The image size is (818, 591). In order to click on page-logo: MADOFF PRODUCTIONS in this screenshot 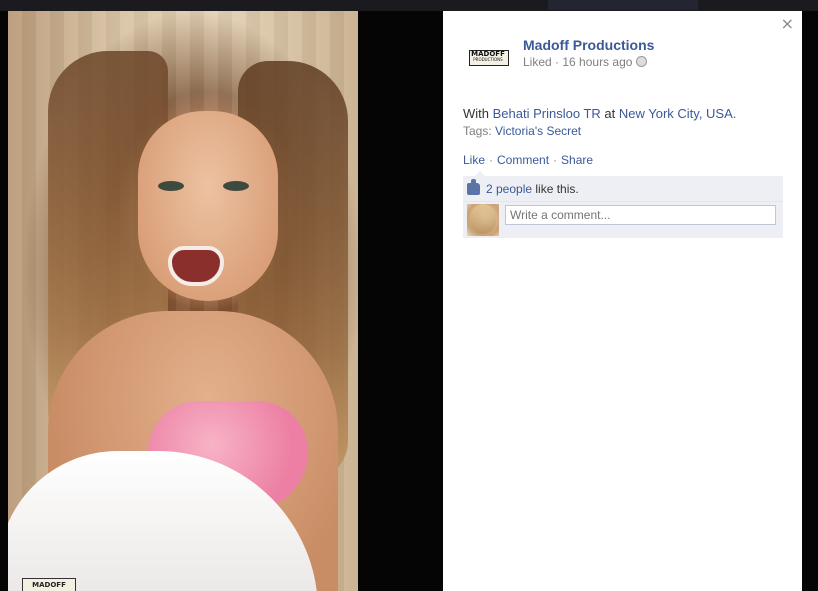, I will do `click(488, 58)`.